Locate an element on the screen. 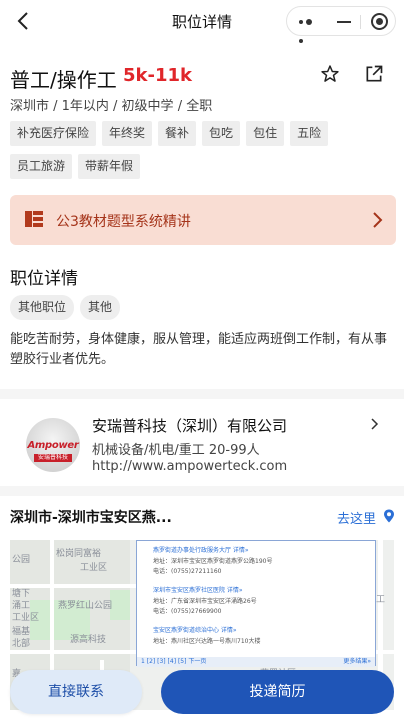  benefit-tag: 补充医疗保险 is located at coordinates (53, 133).